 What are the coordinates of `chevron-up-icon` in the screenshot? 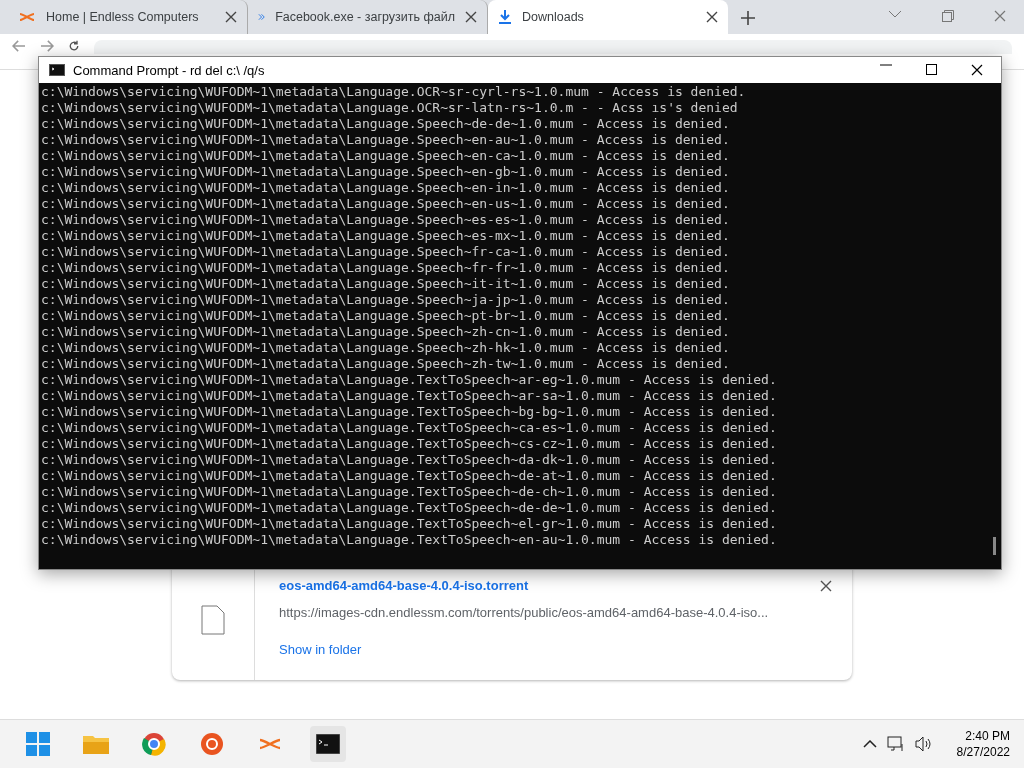 It's located at (869, 744).